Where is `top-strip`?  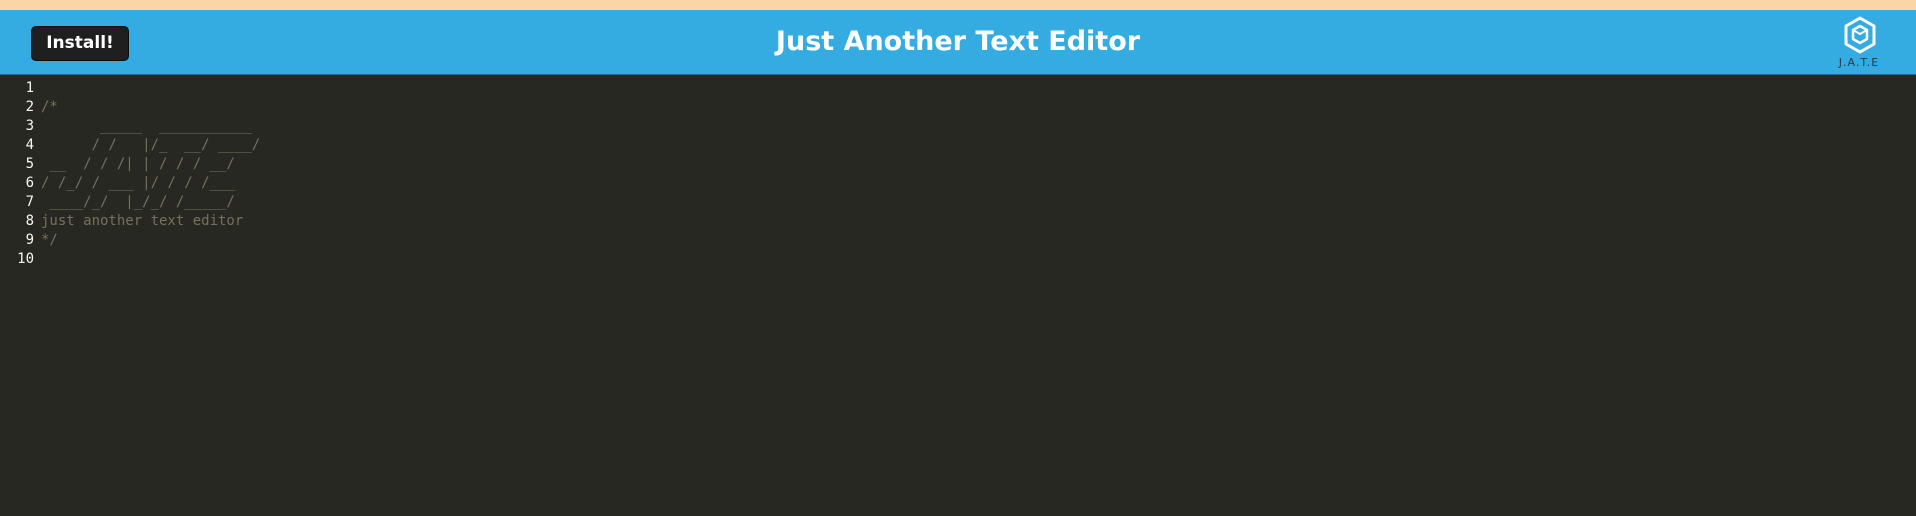 top-strip is located at coordinates (958, 5).